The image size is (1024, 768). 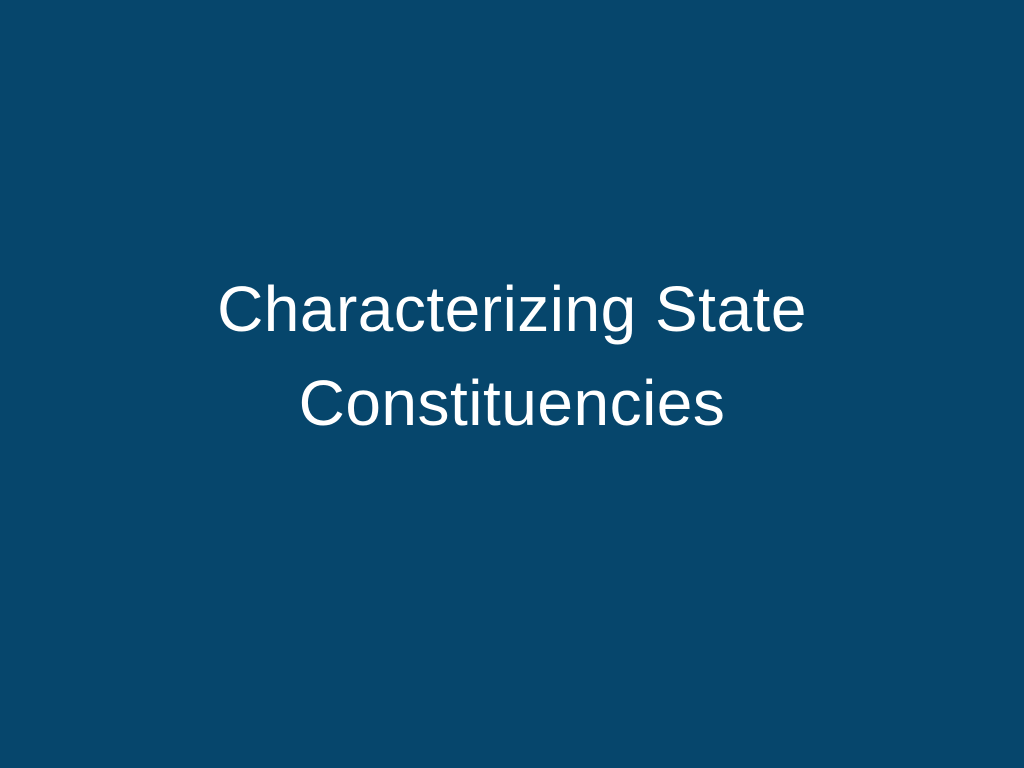 What do you see at coordinates (512, 403) in the screenshot?
I see `slide-title-line-2: Constituencies` at bounding box center [512, 403].